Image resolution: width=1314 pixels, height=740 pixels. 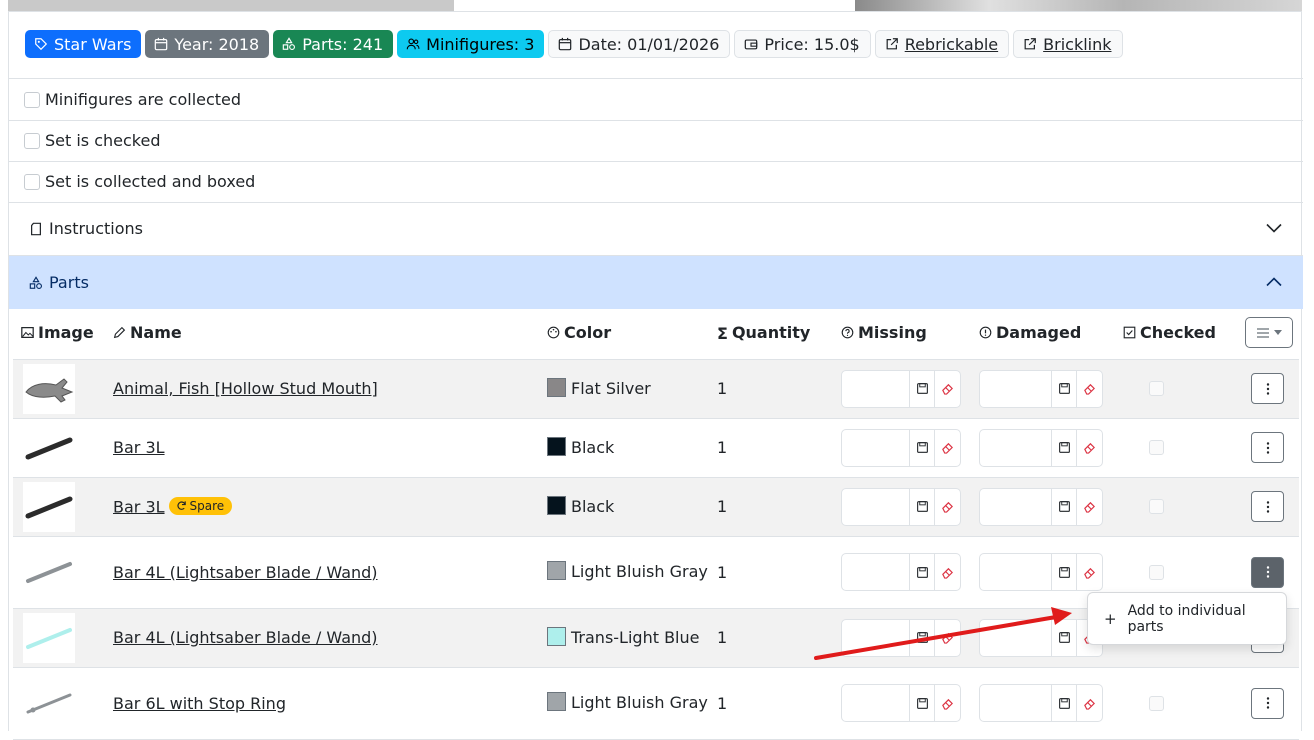 What do you see at coordinates (1207, 619) in the screenshot?
I see `add-to-individual-parts-item: Add to individual parts` at bounding box center [1207, 619].